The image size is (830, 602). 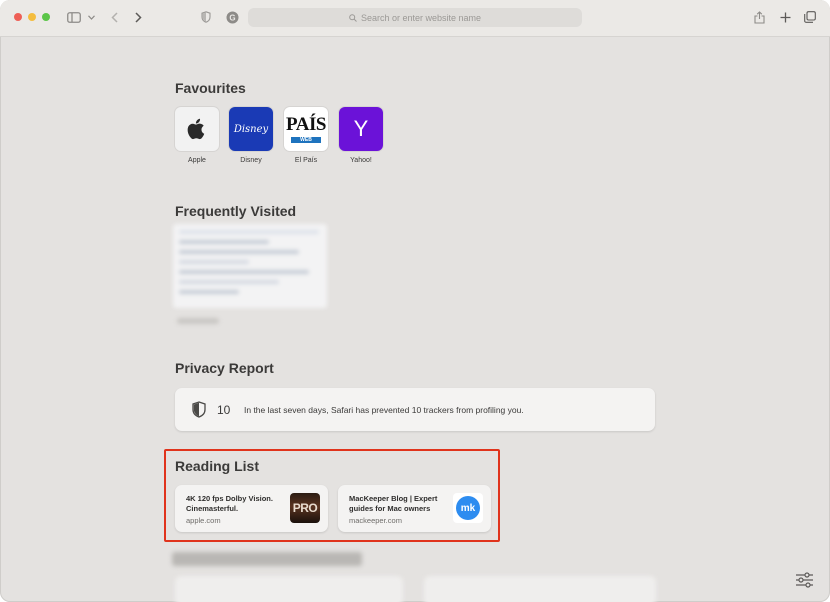 What do you see at coordinates (224, 410) in the screenshot?
I see `tracker-count: 10` at bounding box center [224, 410].